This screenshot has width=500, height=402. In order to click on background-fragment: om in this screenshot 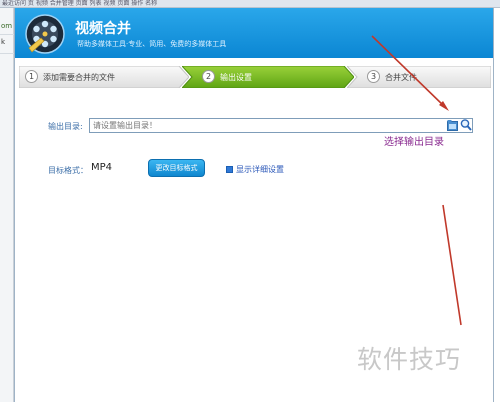, I will do `click(7, 26)`.